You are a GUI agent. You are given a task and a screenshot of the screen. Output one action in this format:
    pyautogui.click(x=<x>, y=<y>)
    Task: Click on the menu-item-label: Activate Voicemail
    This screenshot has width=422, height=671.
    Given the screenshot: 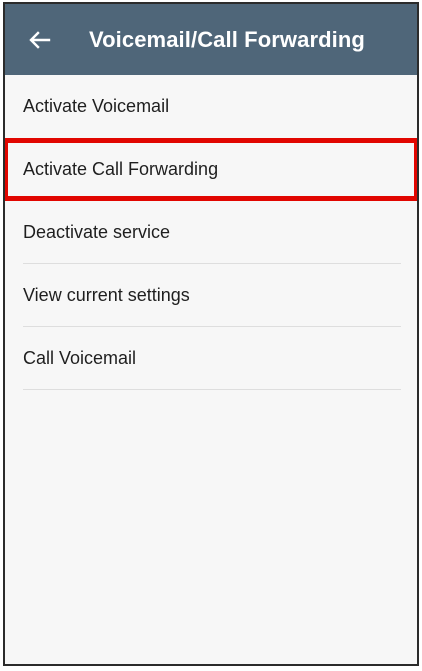 What is the action you would take?
    pyautogui.click(x=96, y=106)
    